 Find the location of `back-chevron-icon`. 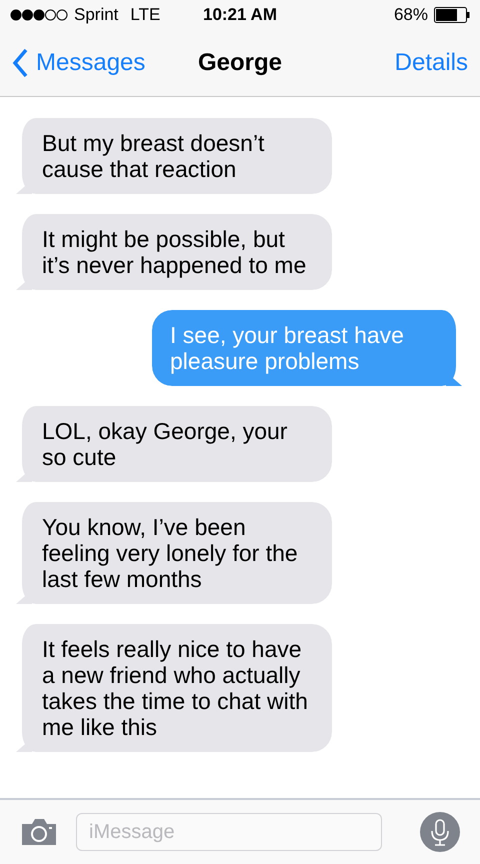

back-chevron-icon is located at coordinates (20, 63).